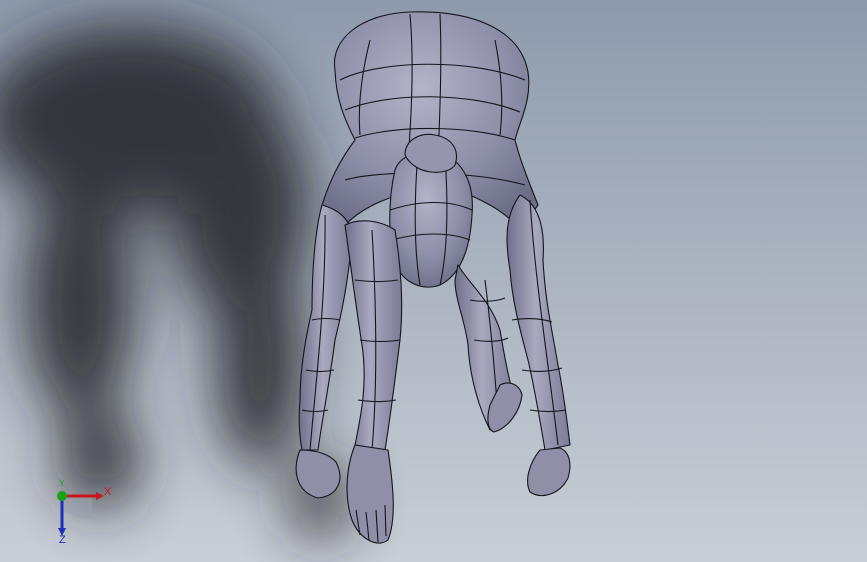 The height and width of the screenshot is (562, 867). What do you see at coordinates (108, 492) in the screenshot?
I see `x-axis-label: X` at bounding box center [108, 492].